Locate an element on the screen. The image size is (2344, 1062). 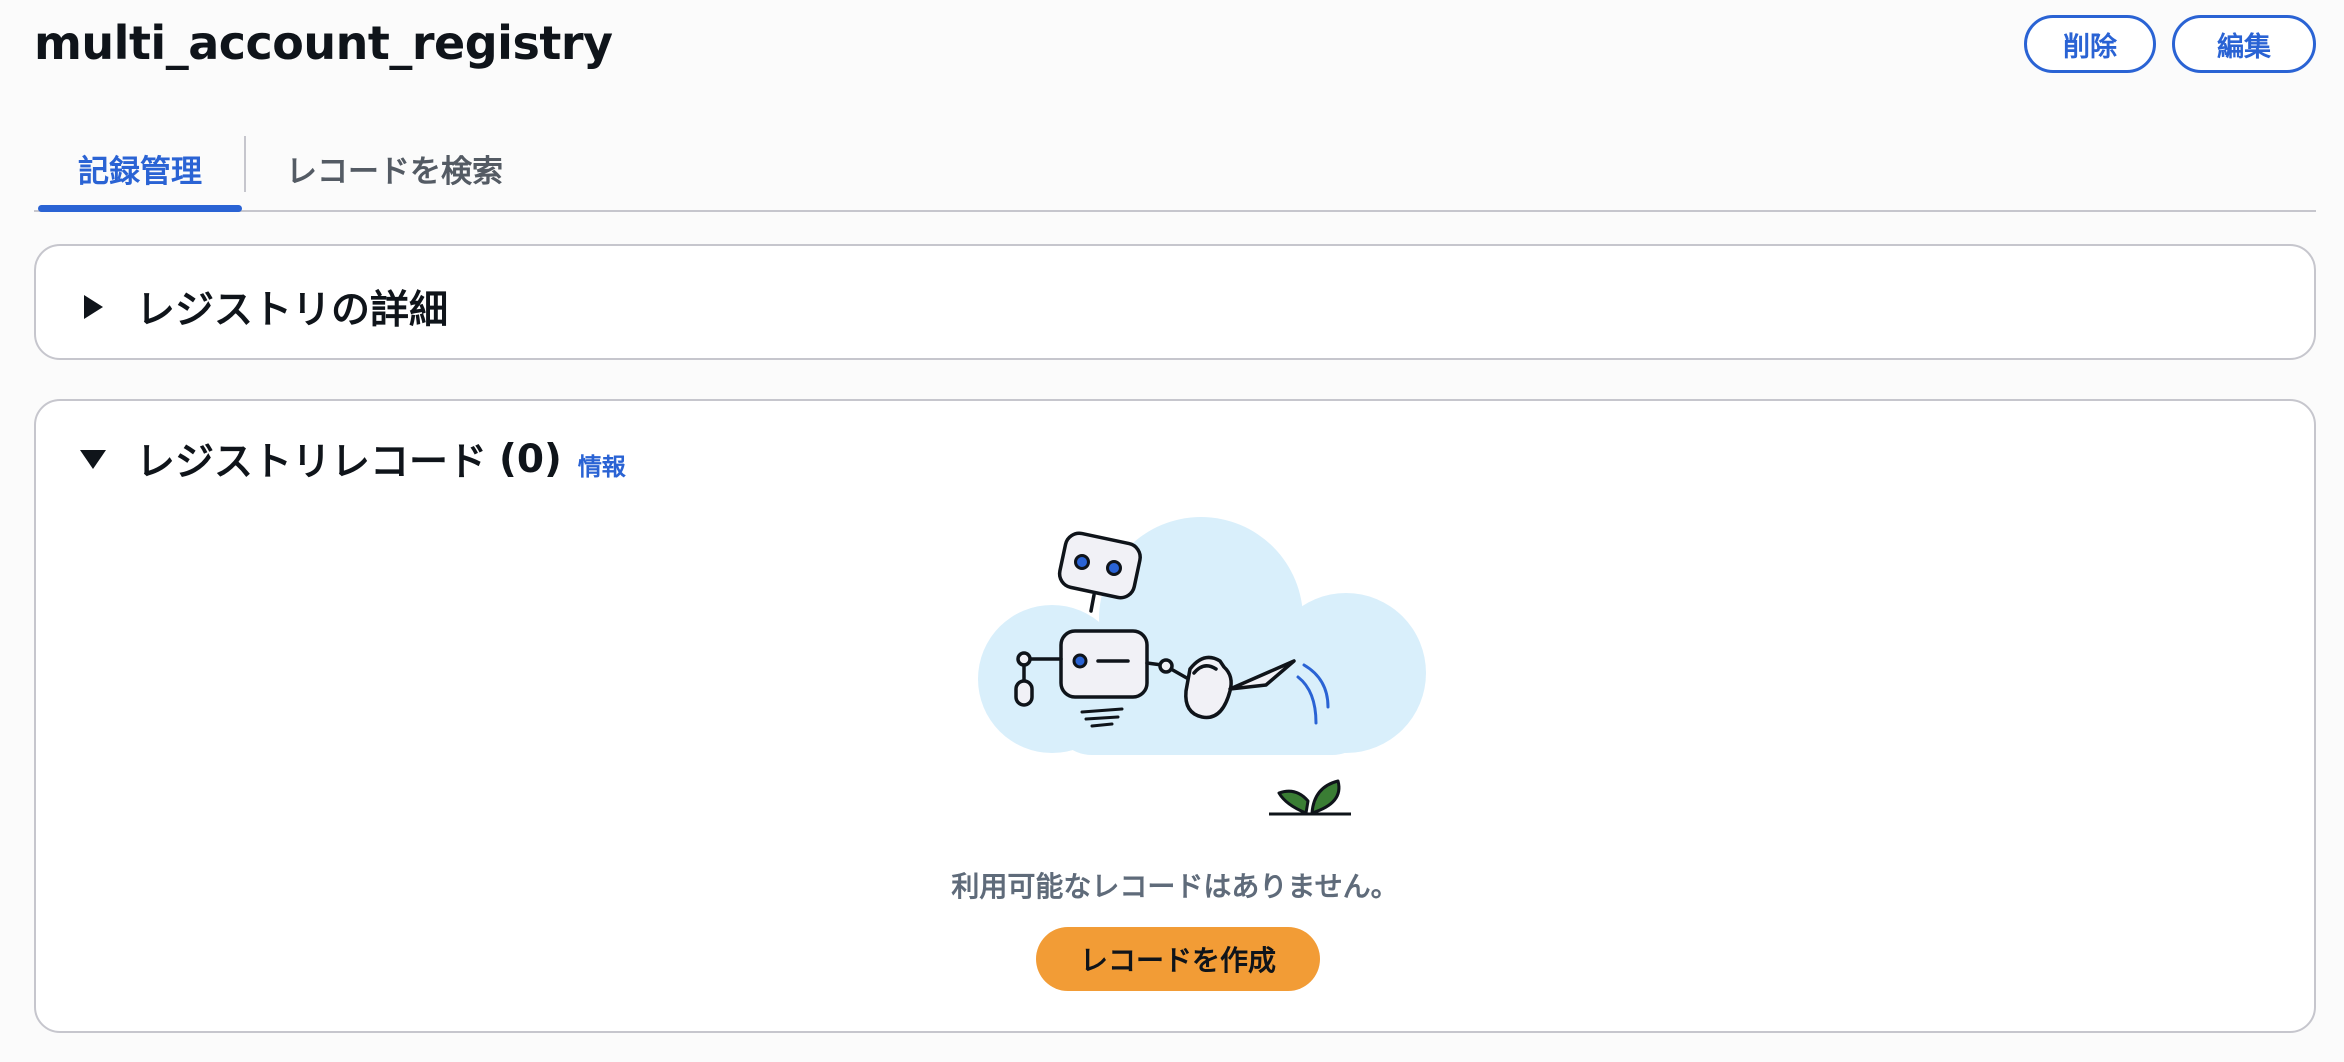
page-title: multi_account_registry is located at coordinates (323, 43).